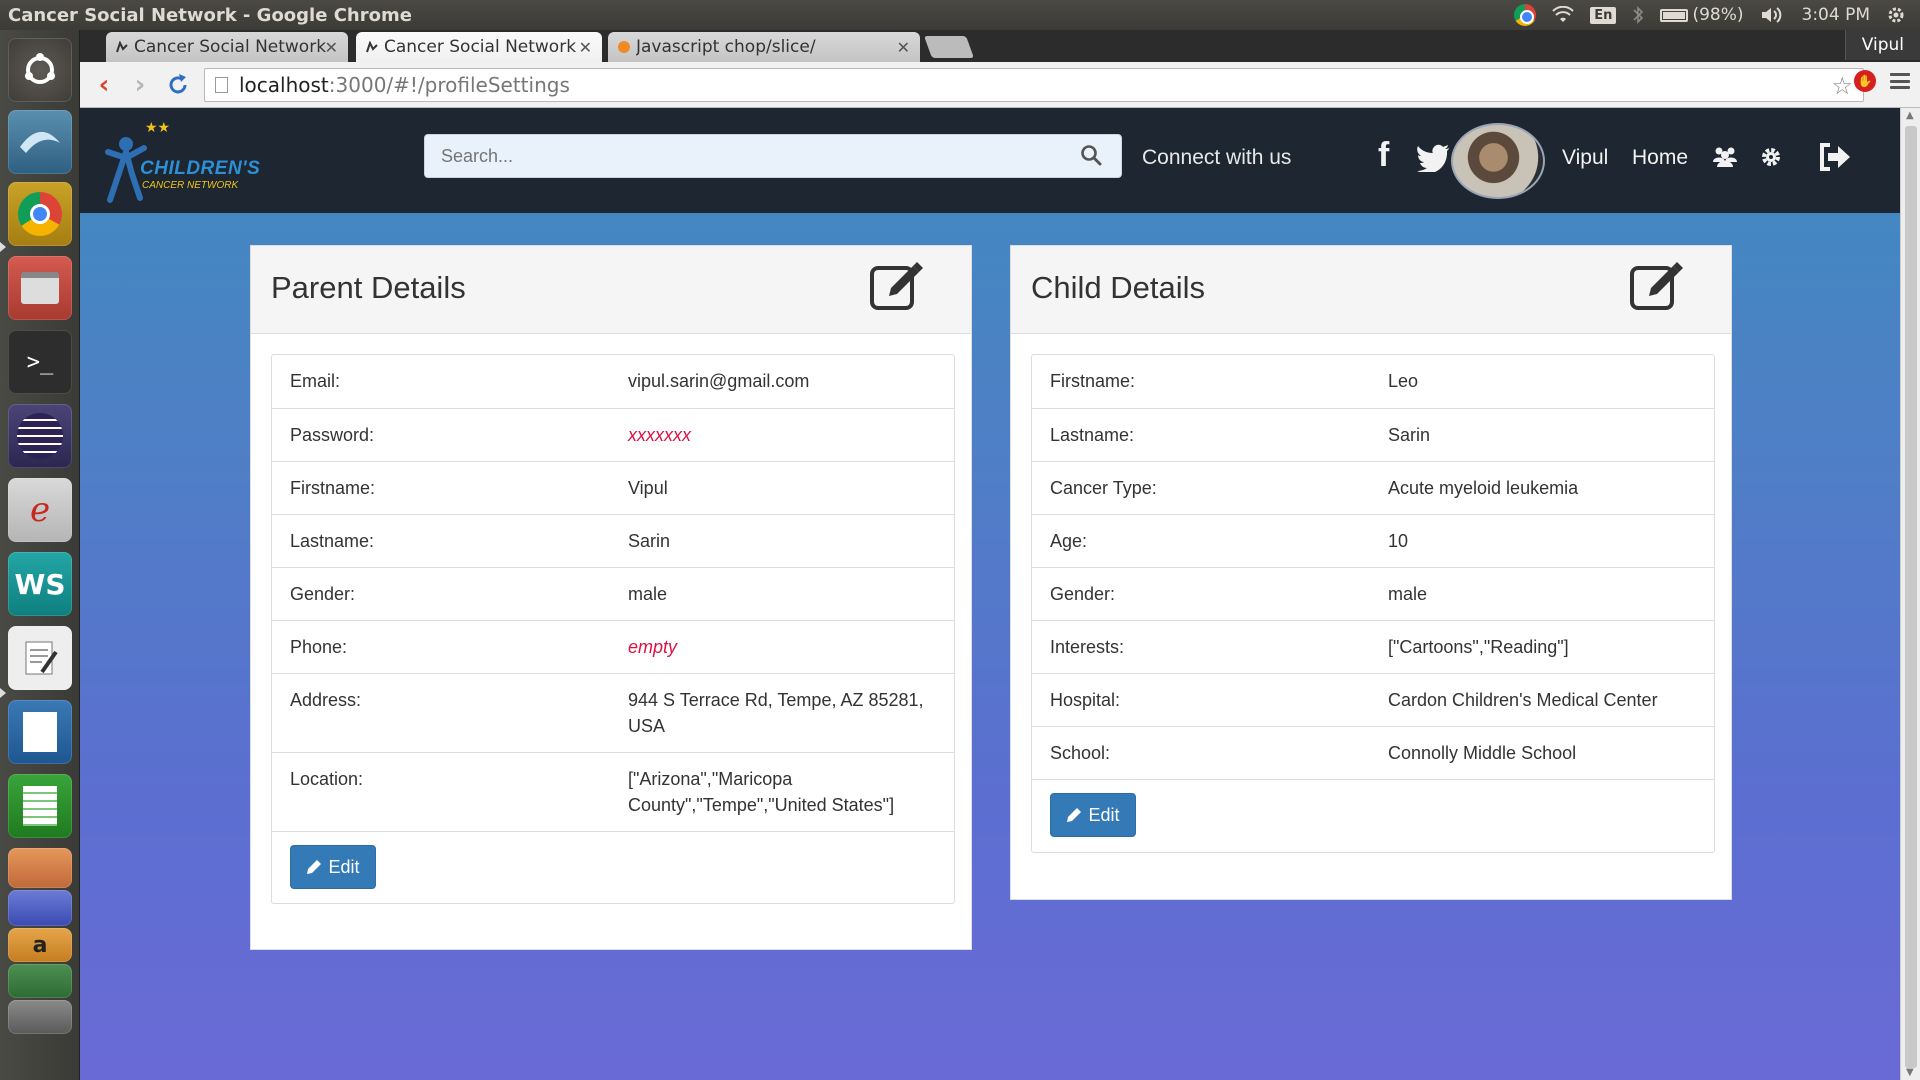 This screenshot has width=1920, height=1080. What do you see at coordinates (1638, 15) in the screenshot?
I see `bluetooth-icon` at bounding box center [1638, 15].